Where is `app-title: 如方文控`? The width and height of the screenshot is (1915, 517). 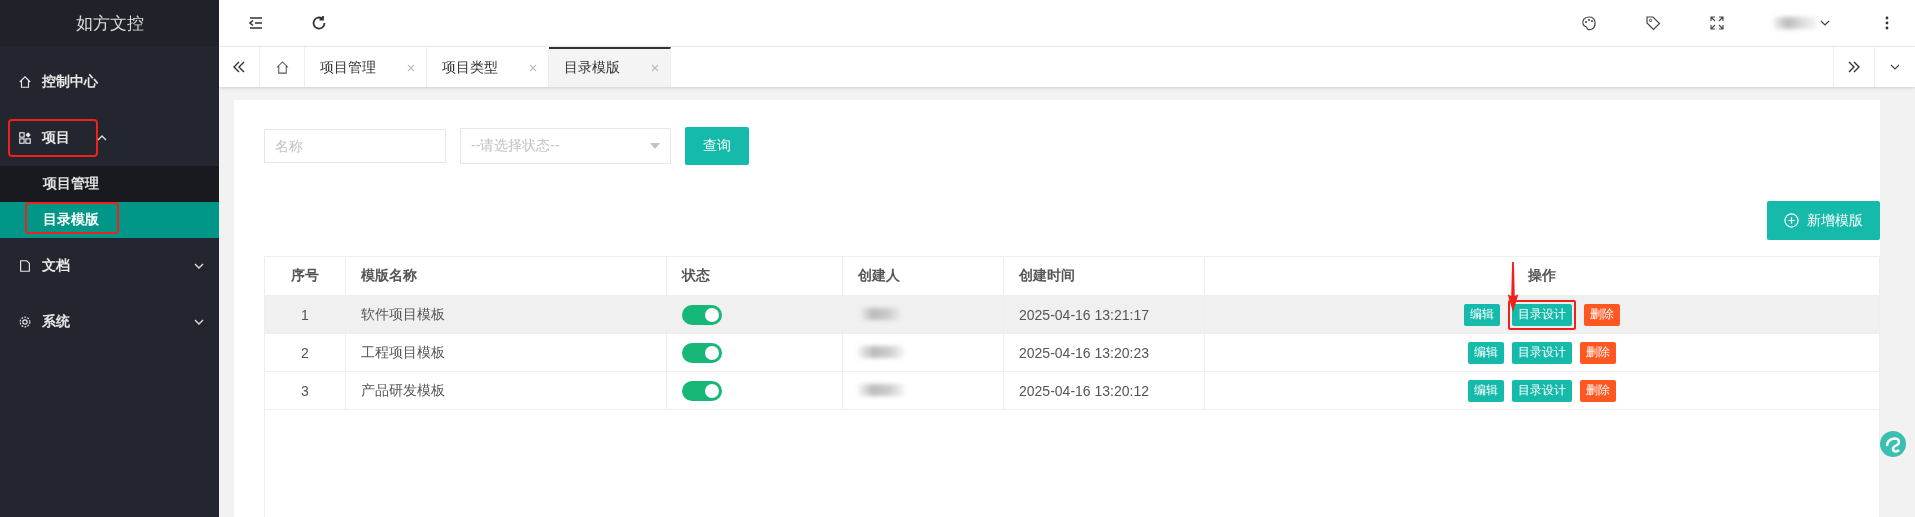 app-title: 如方文控 is located at coordinates (109, 23).